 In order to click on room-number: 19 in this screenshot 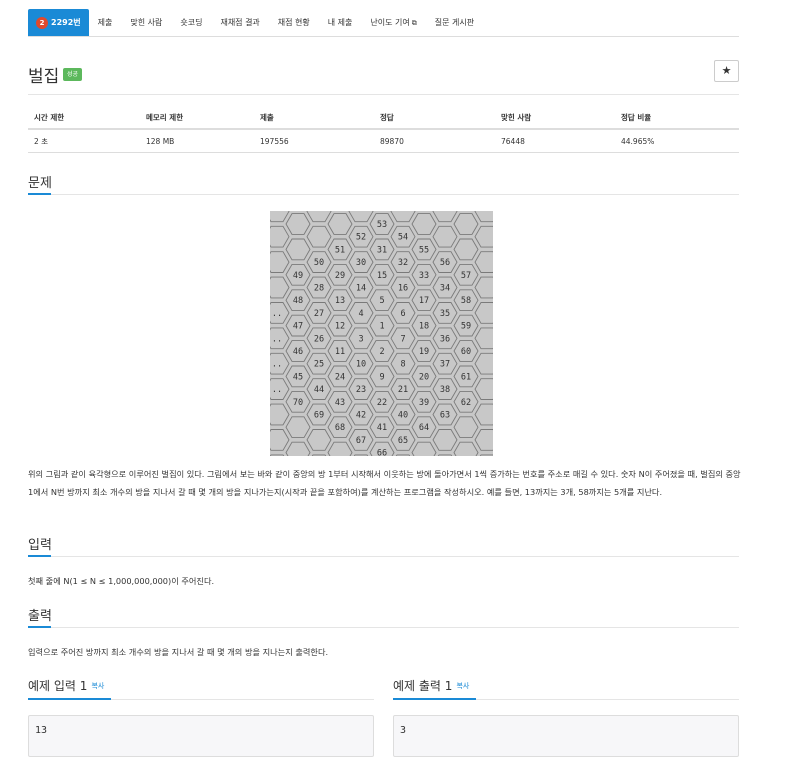, I will do `click(424, 352)`.